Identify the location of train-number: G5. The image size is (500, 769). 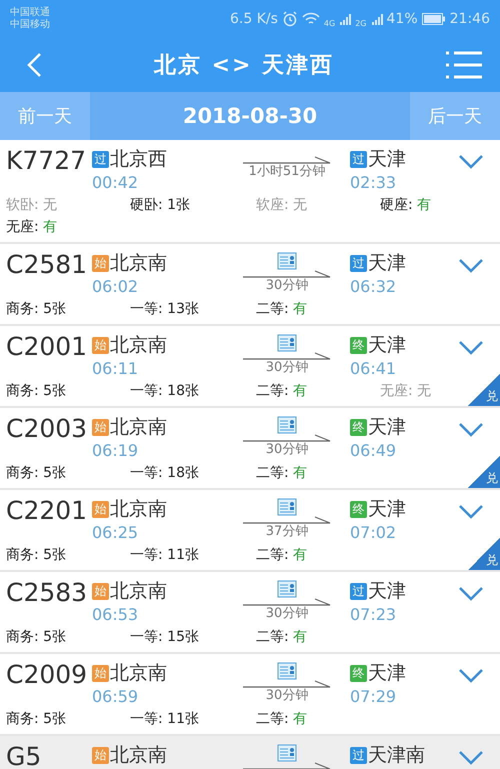
(24, 755).